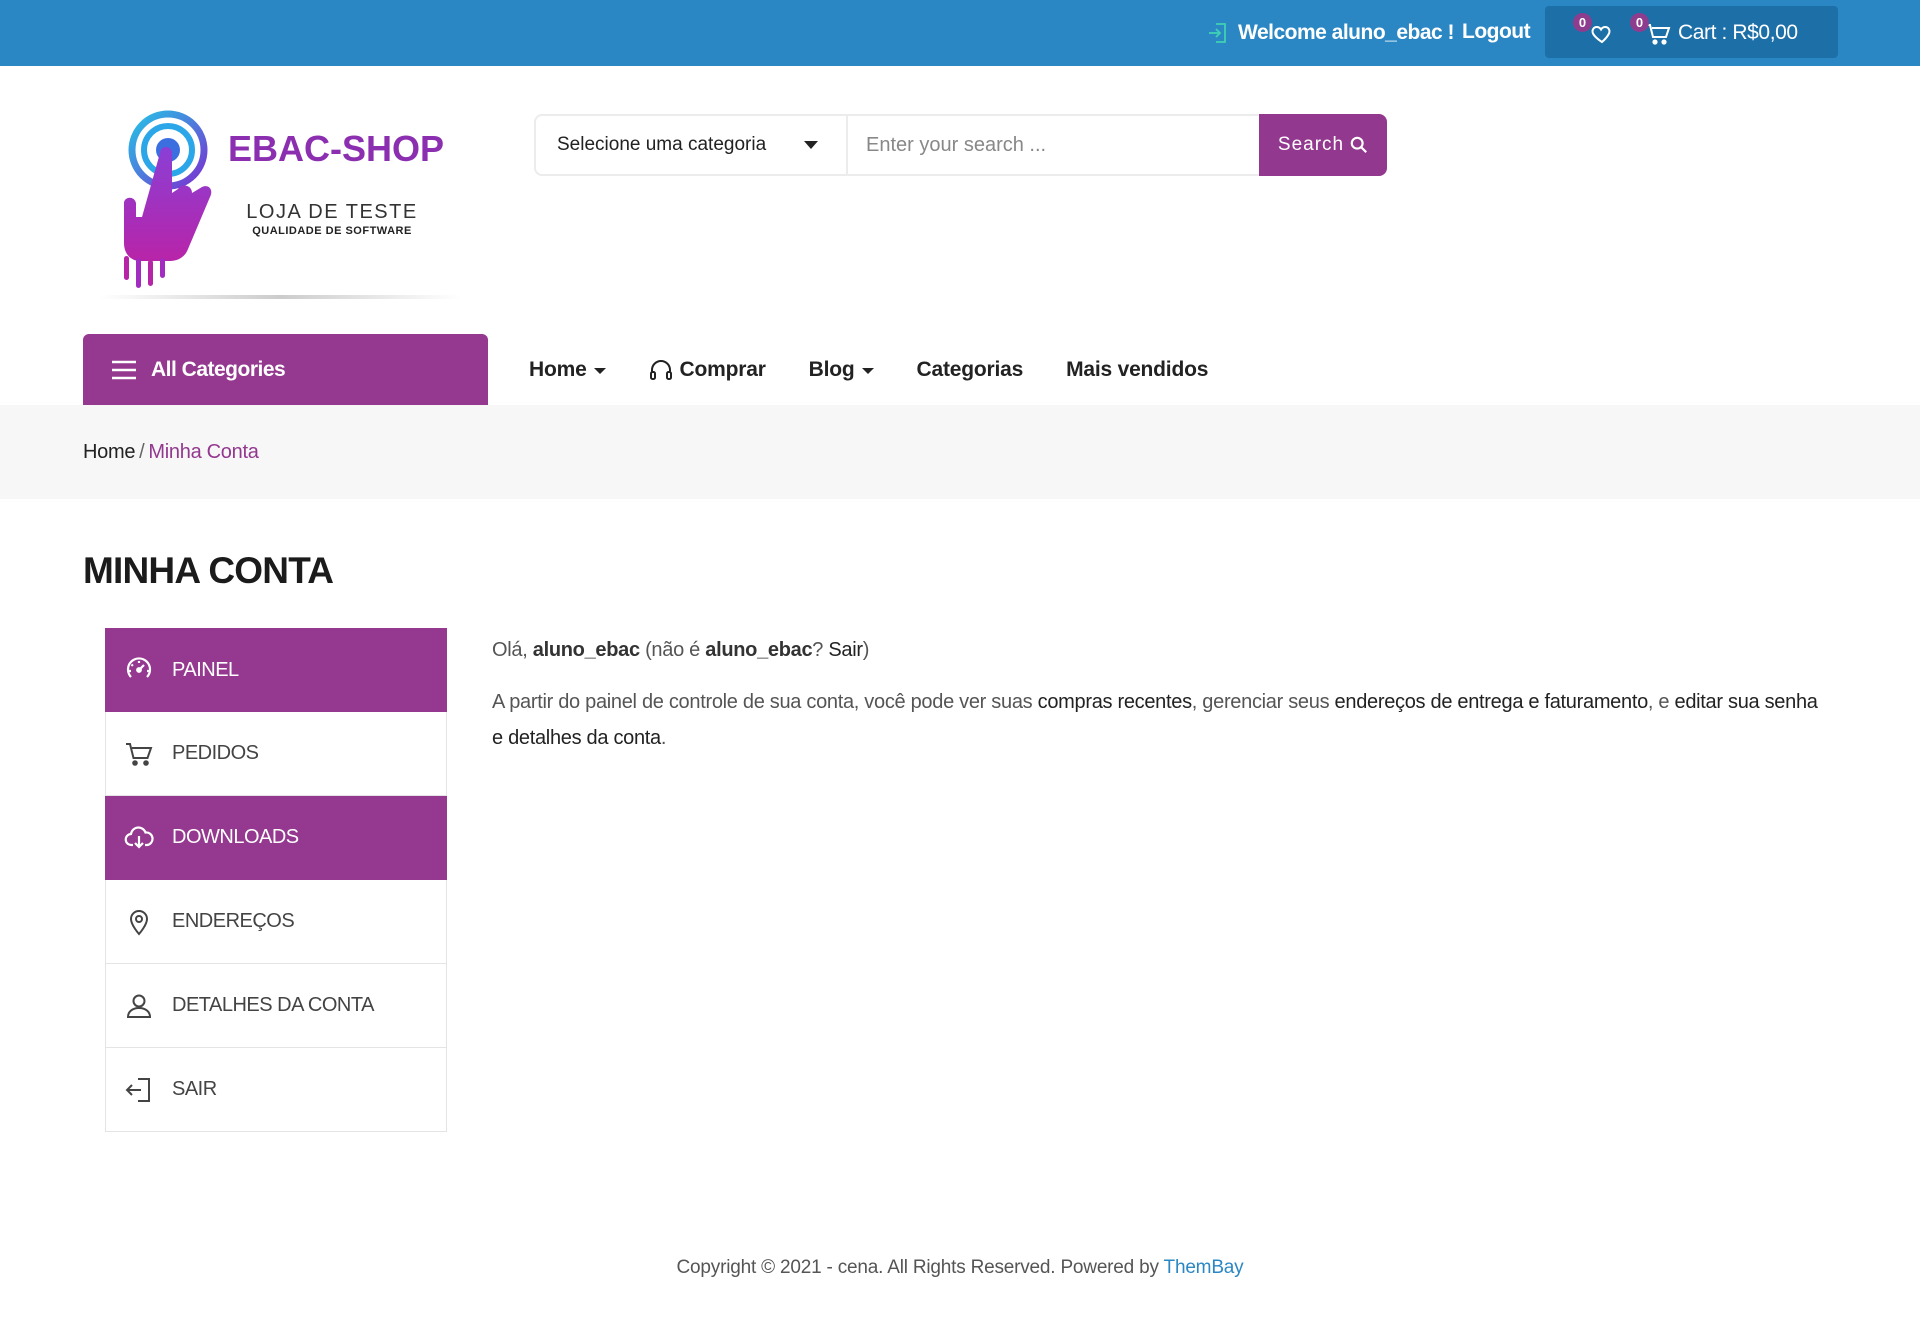  I want to click on cart-total-link: Cart : R$0,00, so click(1738, 33).